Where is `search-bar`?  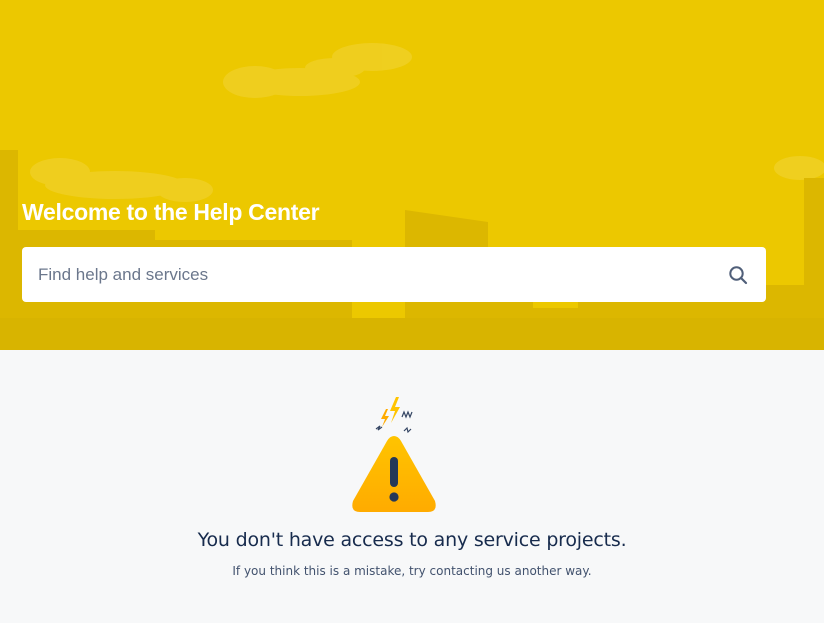
search-bar is located at coordinates (394, 274).